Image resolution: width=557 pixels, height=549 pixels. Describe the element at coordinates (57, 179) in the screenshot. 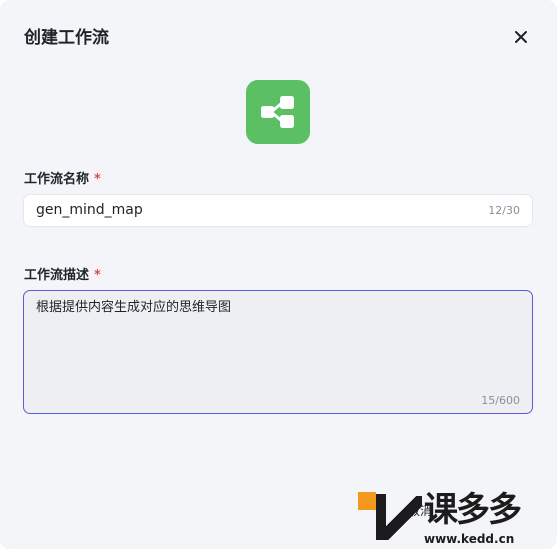

I see `name-label-text: 工作流名称` at that location.